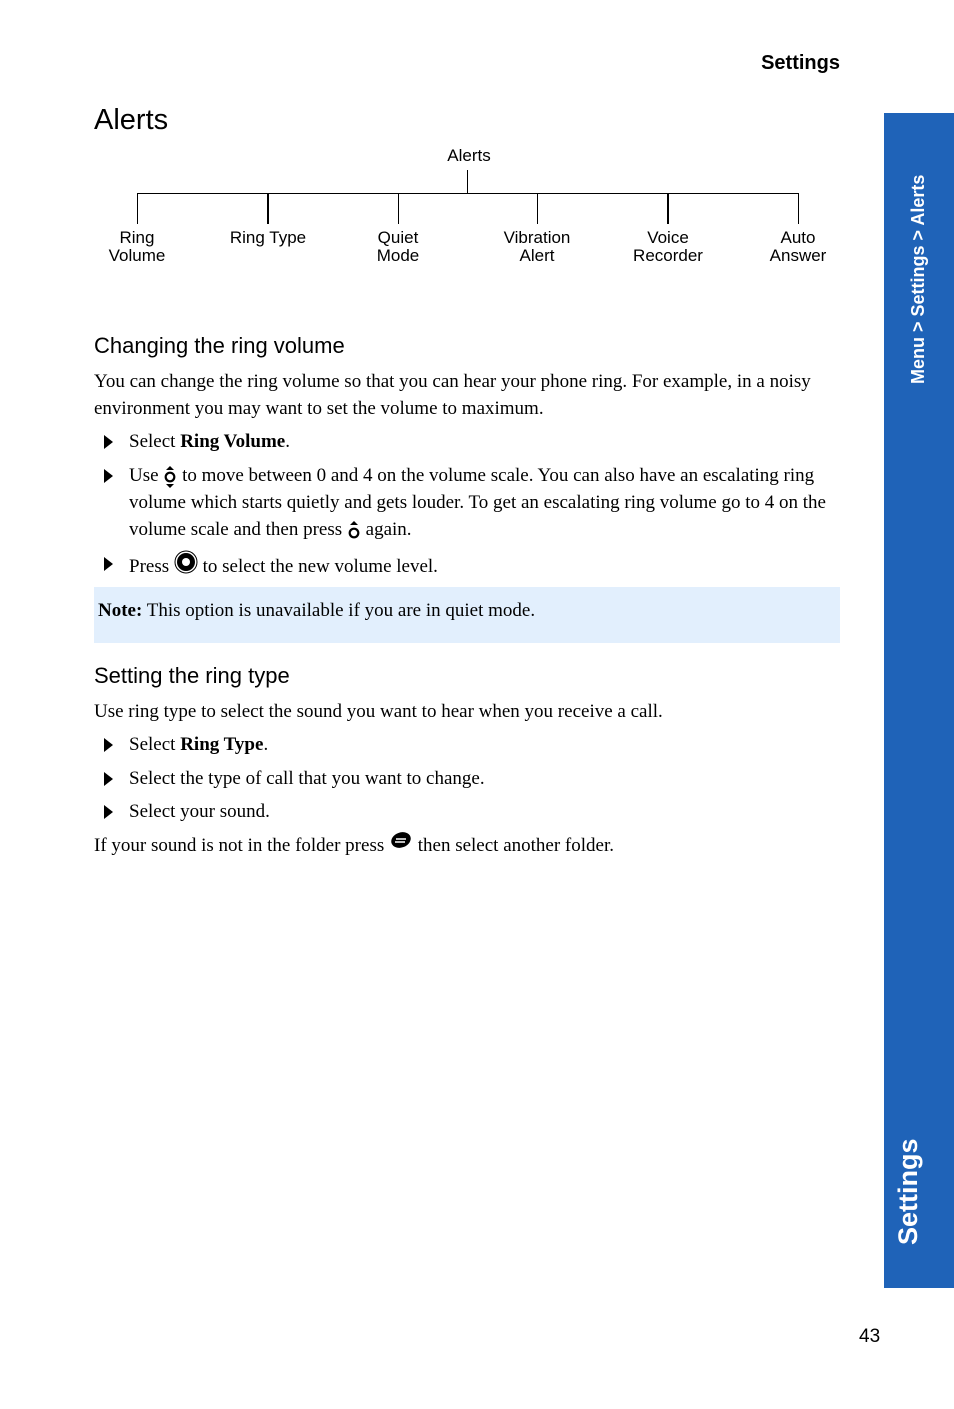  Describe the element at coordinates (398, 255) in the screenshot. I see `node-label: Mode` at that location.